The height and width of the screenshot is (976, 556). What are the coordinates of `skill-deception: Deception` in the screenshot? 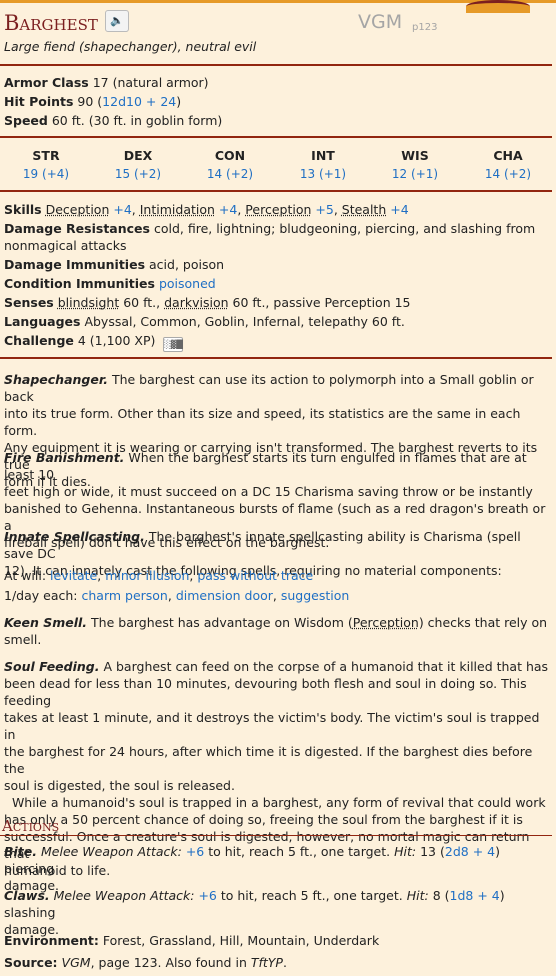 It's located at (78, 209).